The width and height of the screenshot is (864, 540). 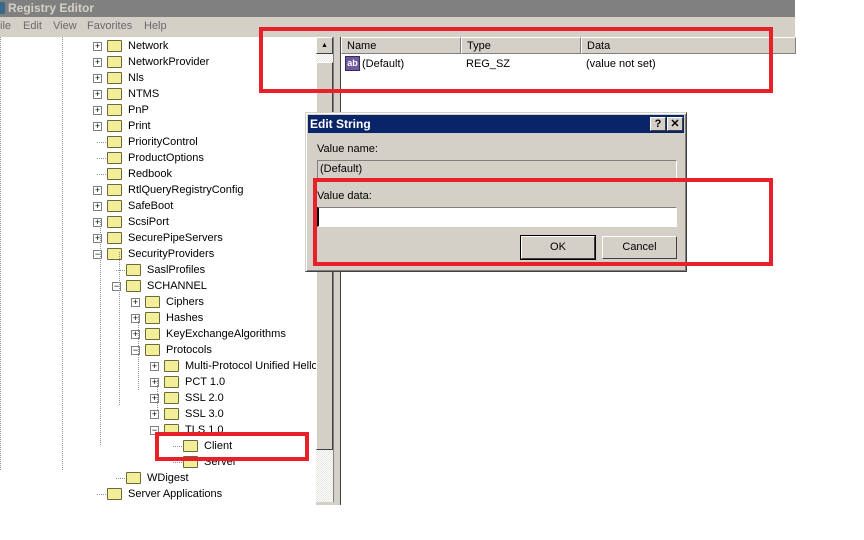 I want to click on tree-item: + Hashes, so click(x=158, y=318).